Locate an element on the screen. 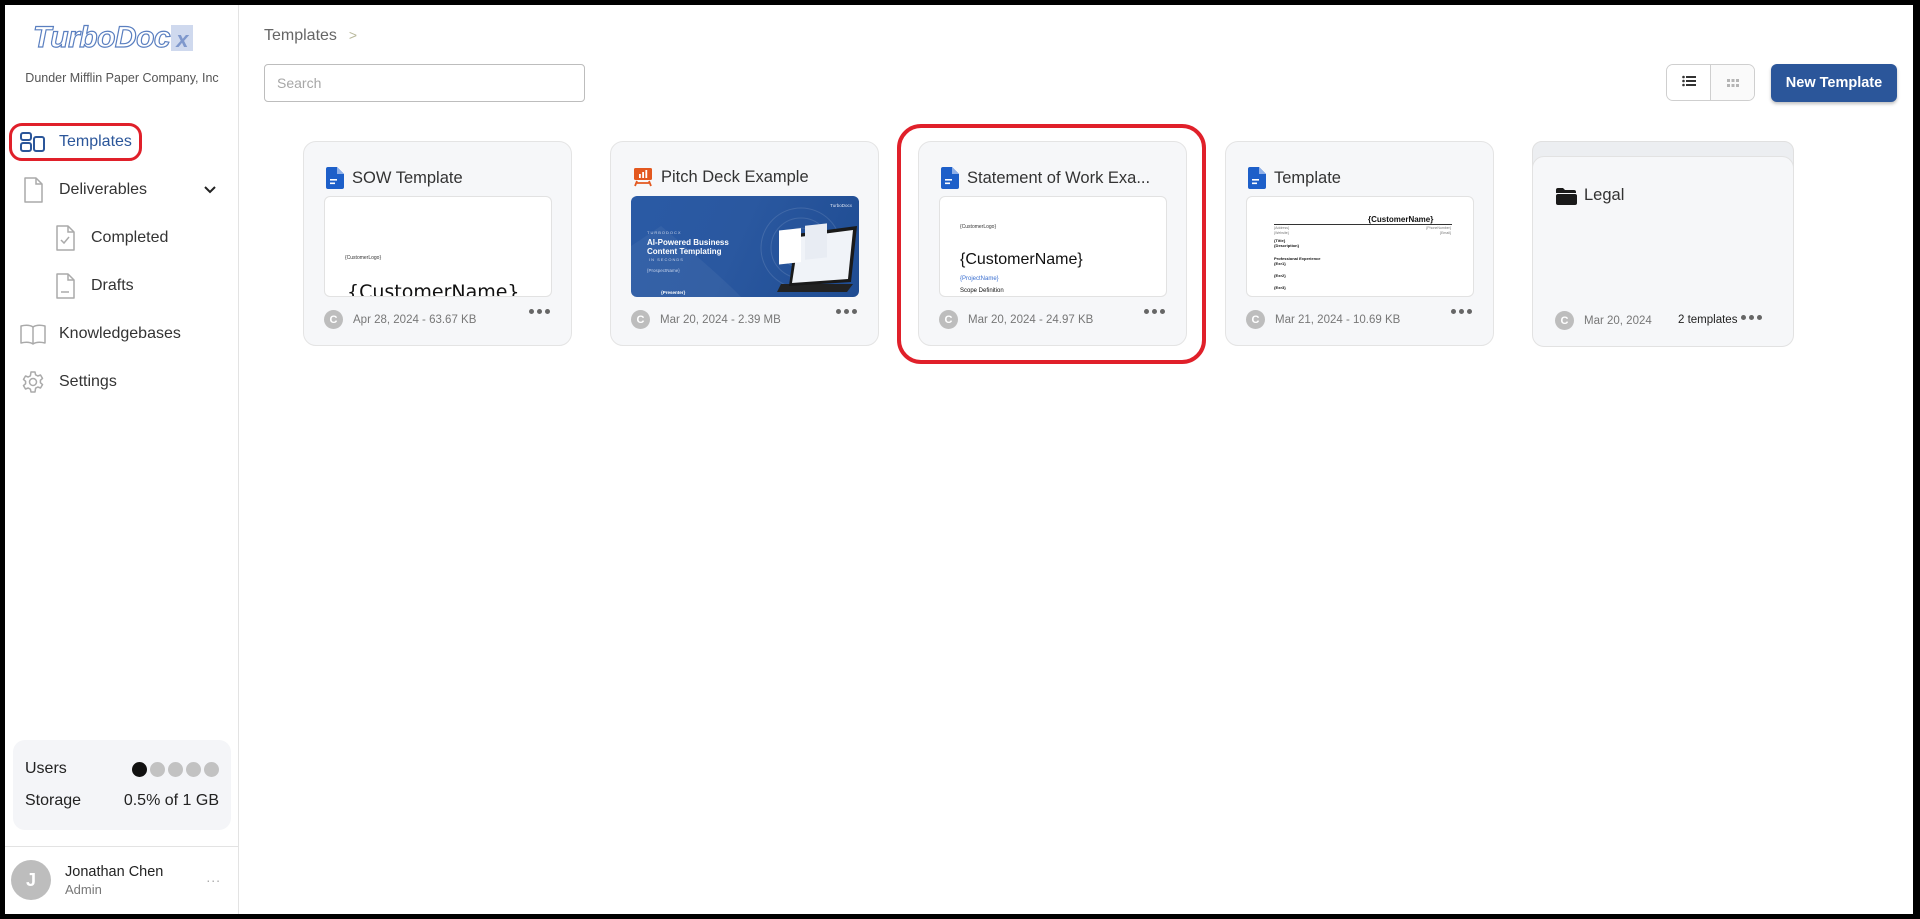  sidebar-item-label: Knowledgebases is located at coordinates (120, 333).